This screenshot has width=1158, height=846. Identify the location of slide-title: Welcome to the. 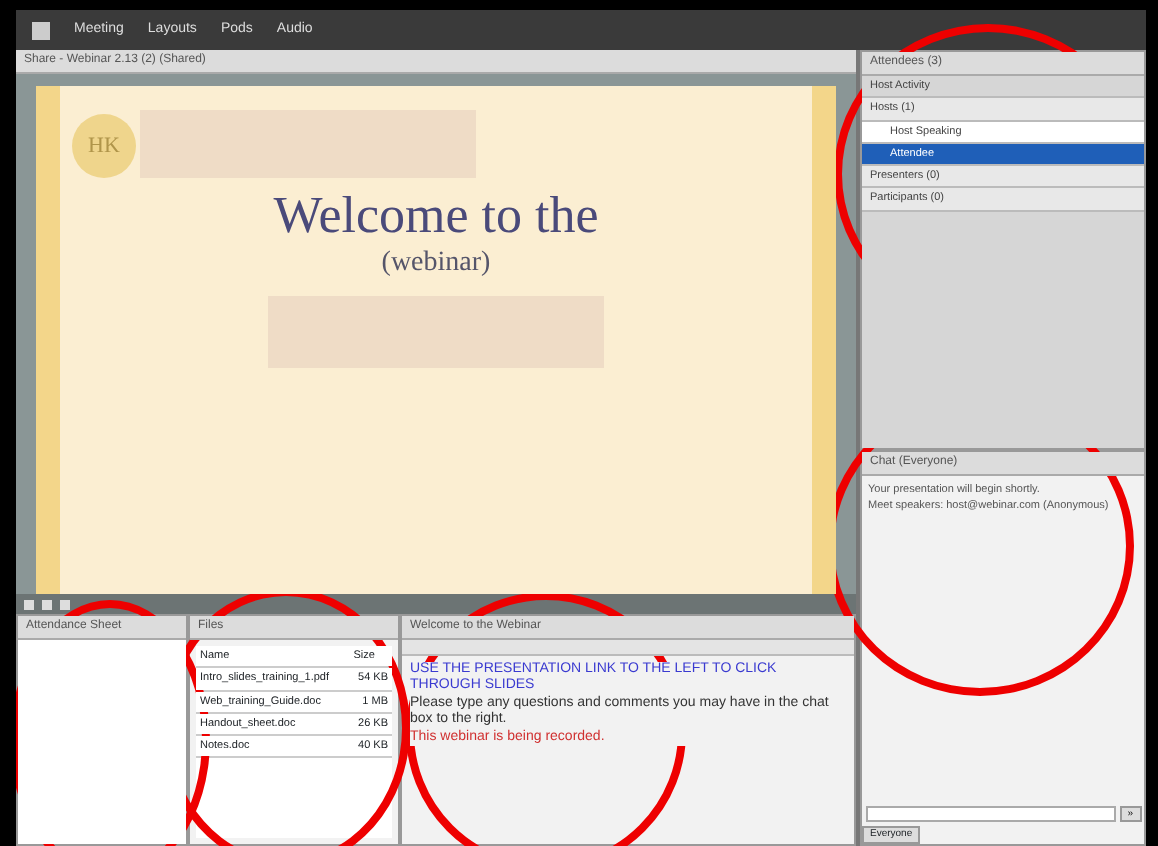
(436, 216).